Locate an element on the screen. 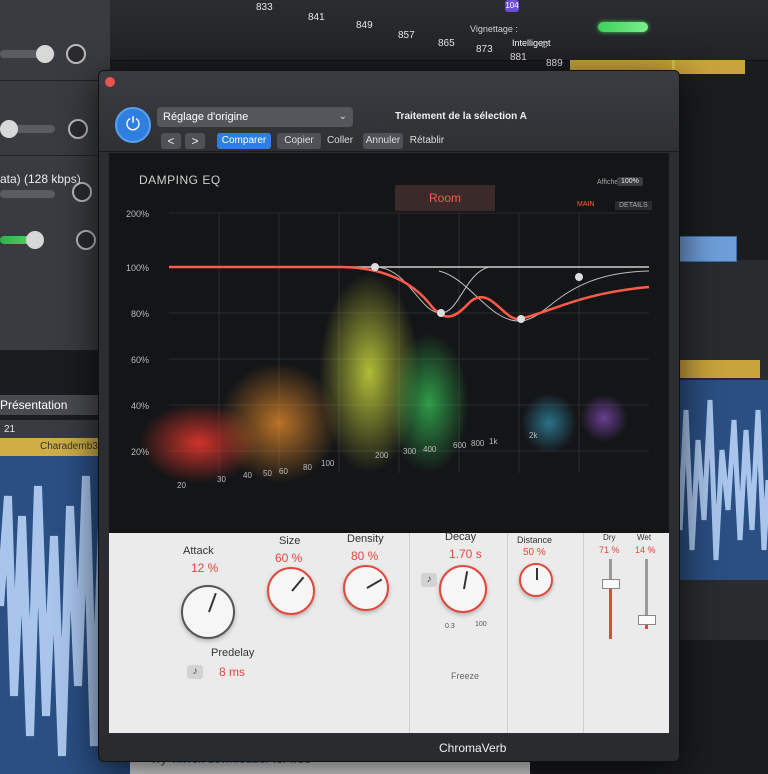 Image resolution: width=768 pixels, height=774 pixels. gear-icon: ⚙ is located at coordinates (544, 45).